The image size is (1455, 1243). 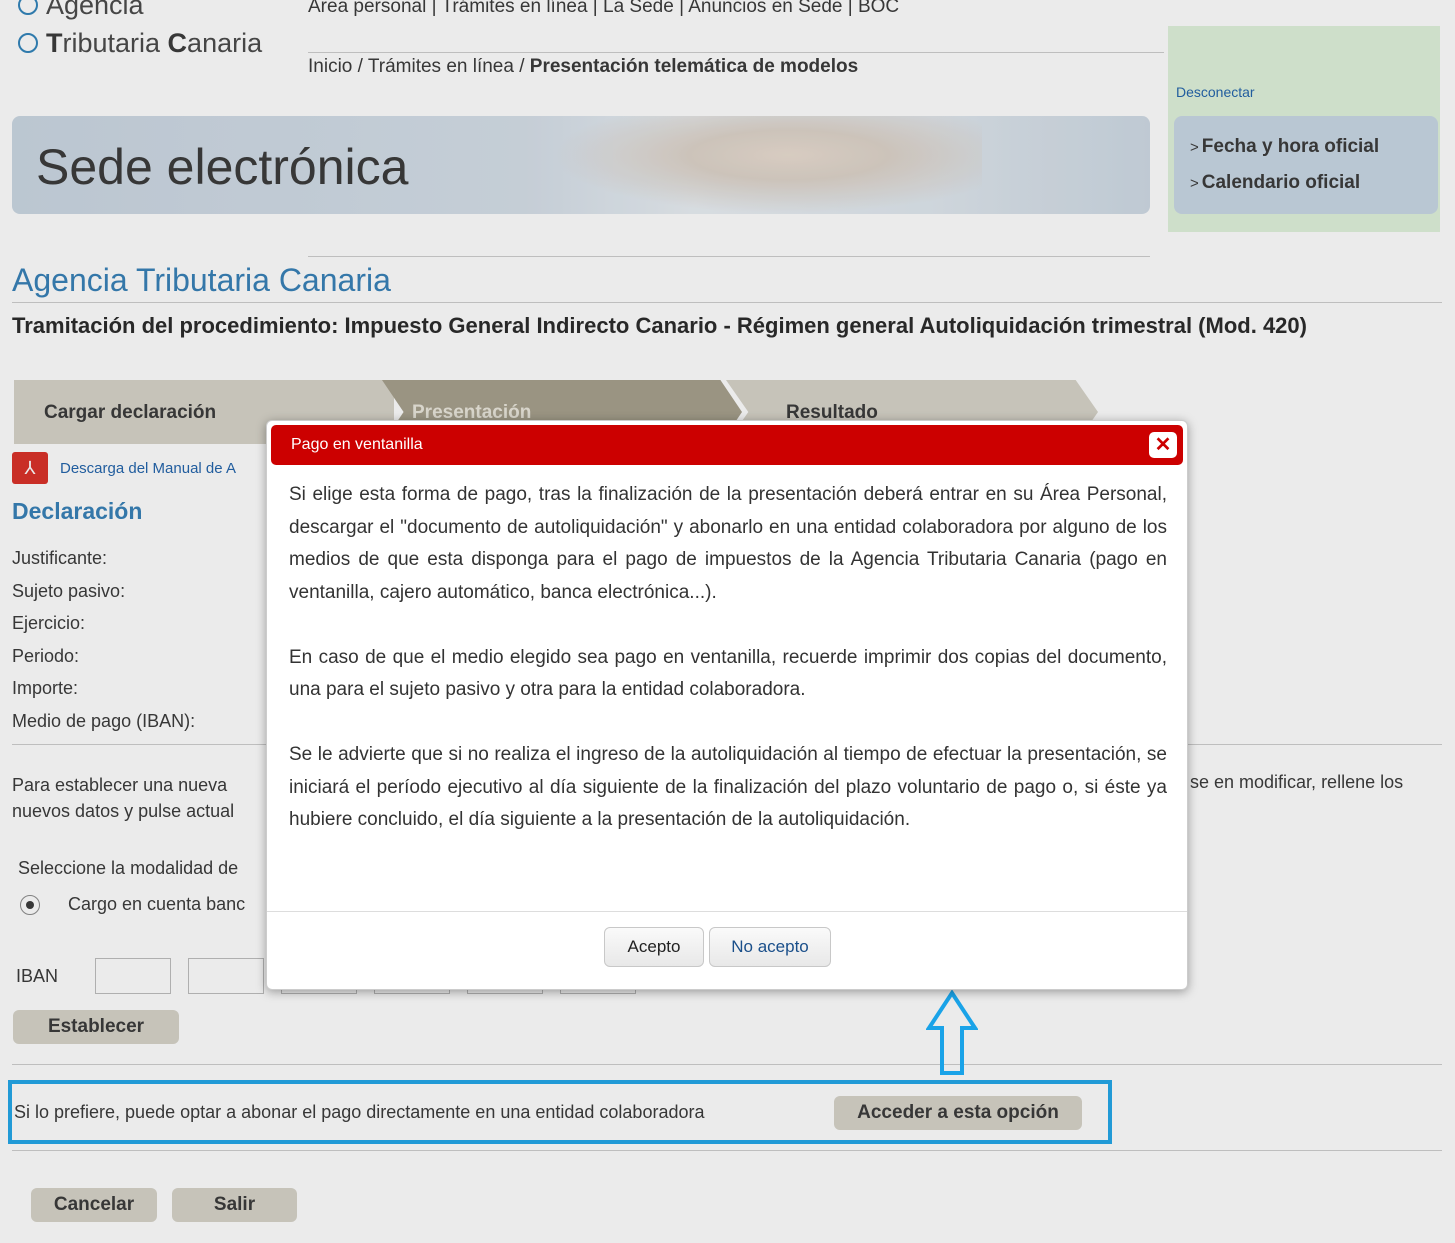 I want to click on reject-button: No acepto, so click(x=770, y=947).